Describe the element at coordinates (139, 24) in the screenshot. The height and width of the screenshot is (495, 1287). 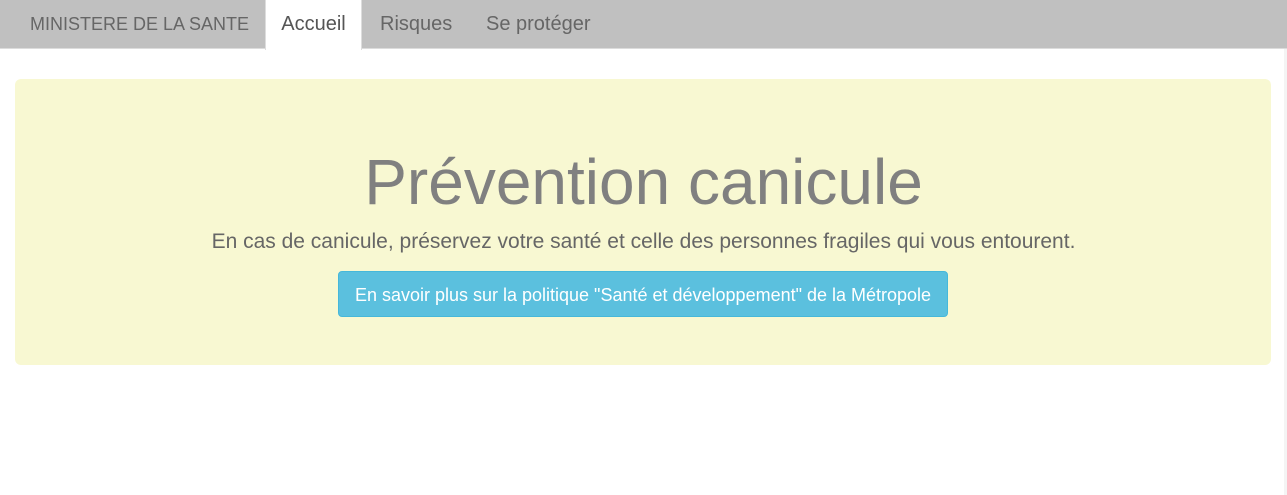
I see `brand-link: MINISTERE DE LA SANTE` at that location.